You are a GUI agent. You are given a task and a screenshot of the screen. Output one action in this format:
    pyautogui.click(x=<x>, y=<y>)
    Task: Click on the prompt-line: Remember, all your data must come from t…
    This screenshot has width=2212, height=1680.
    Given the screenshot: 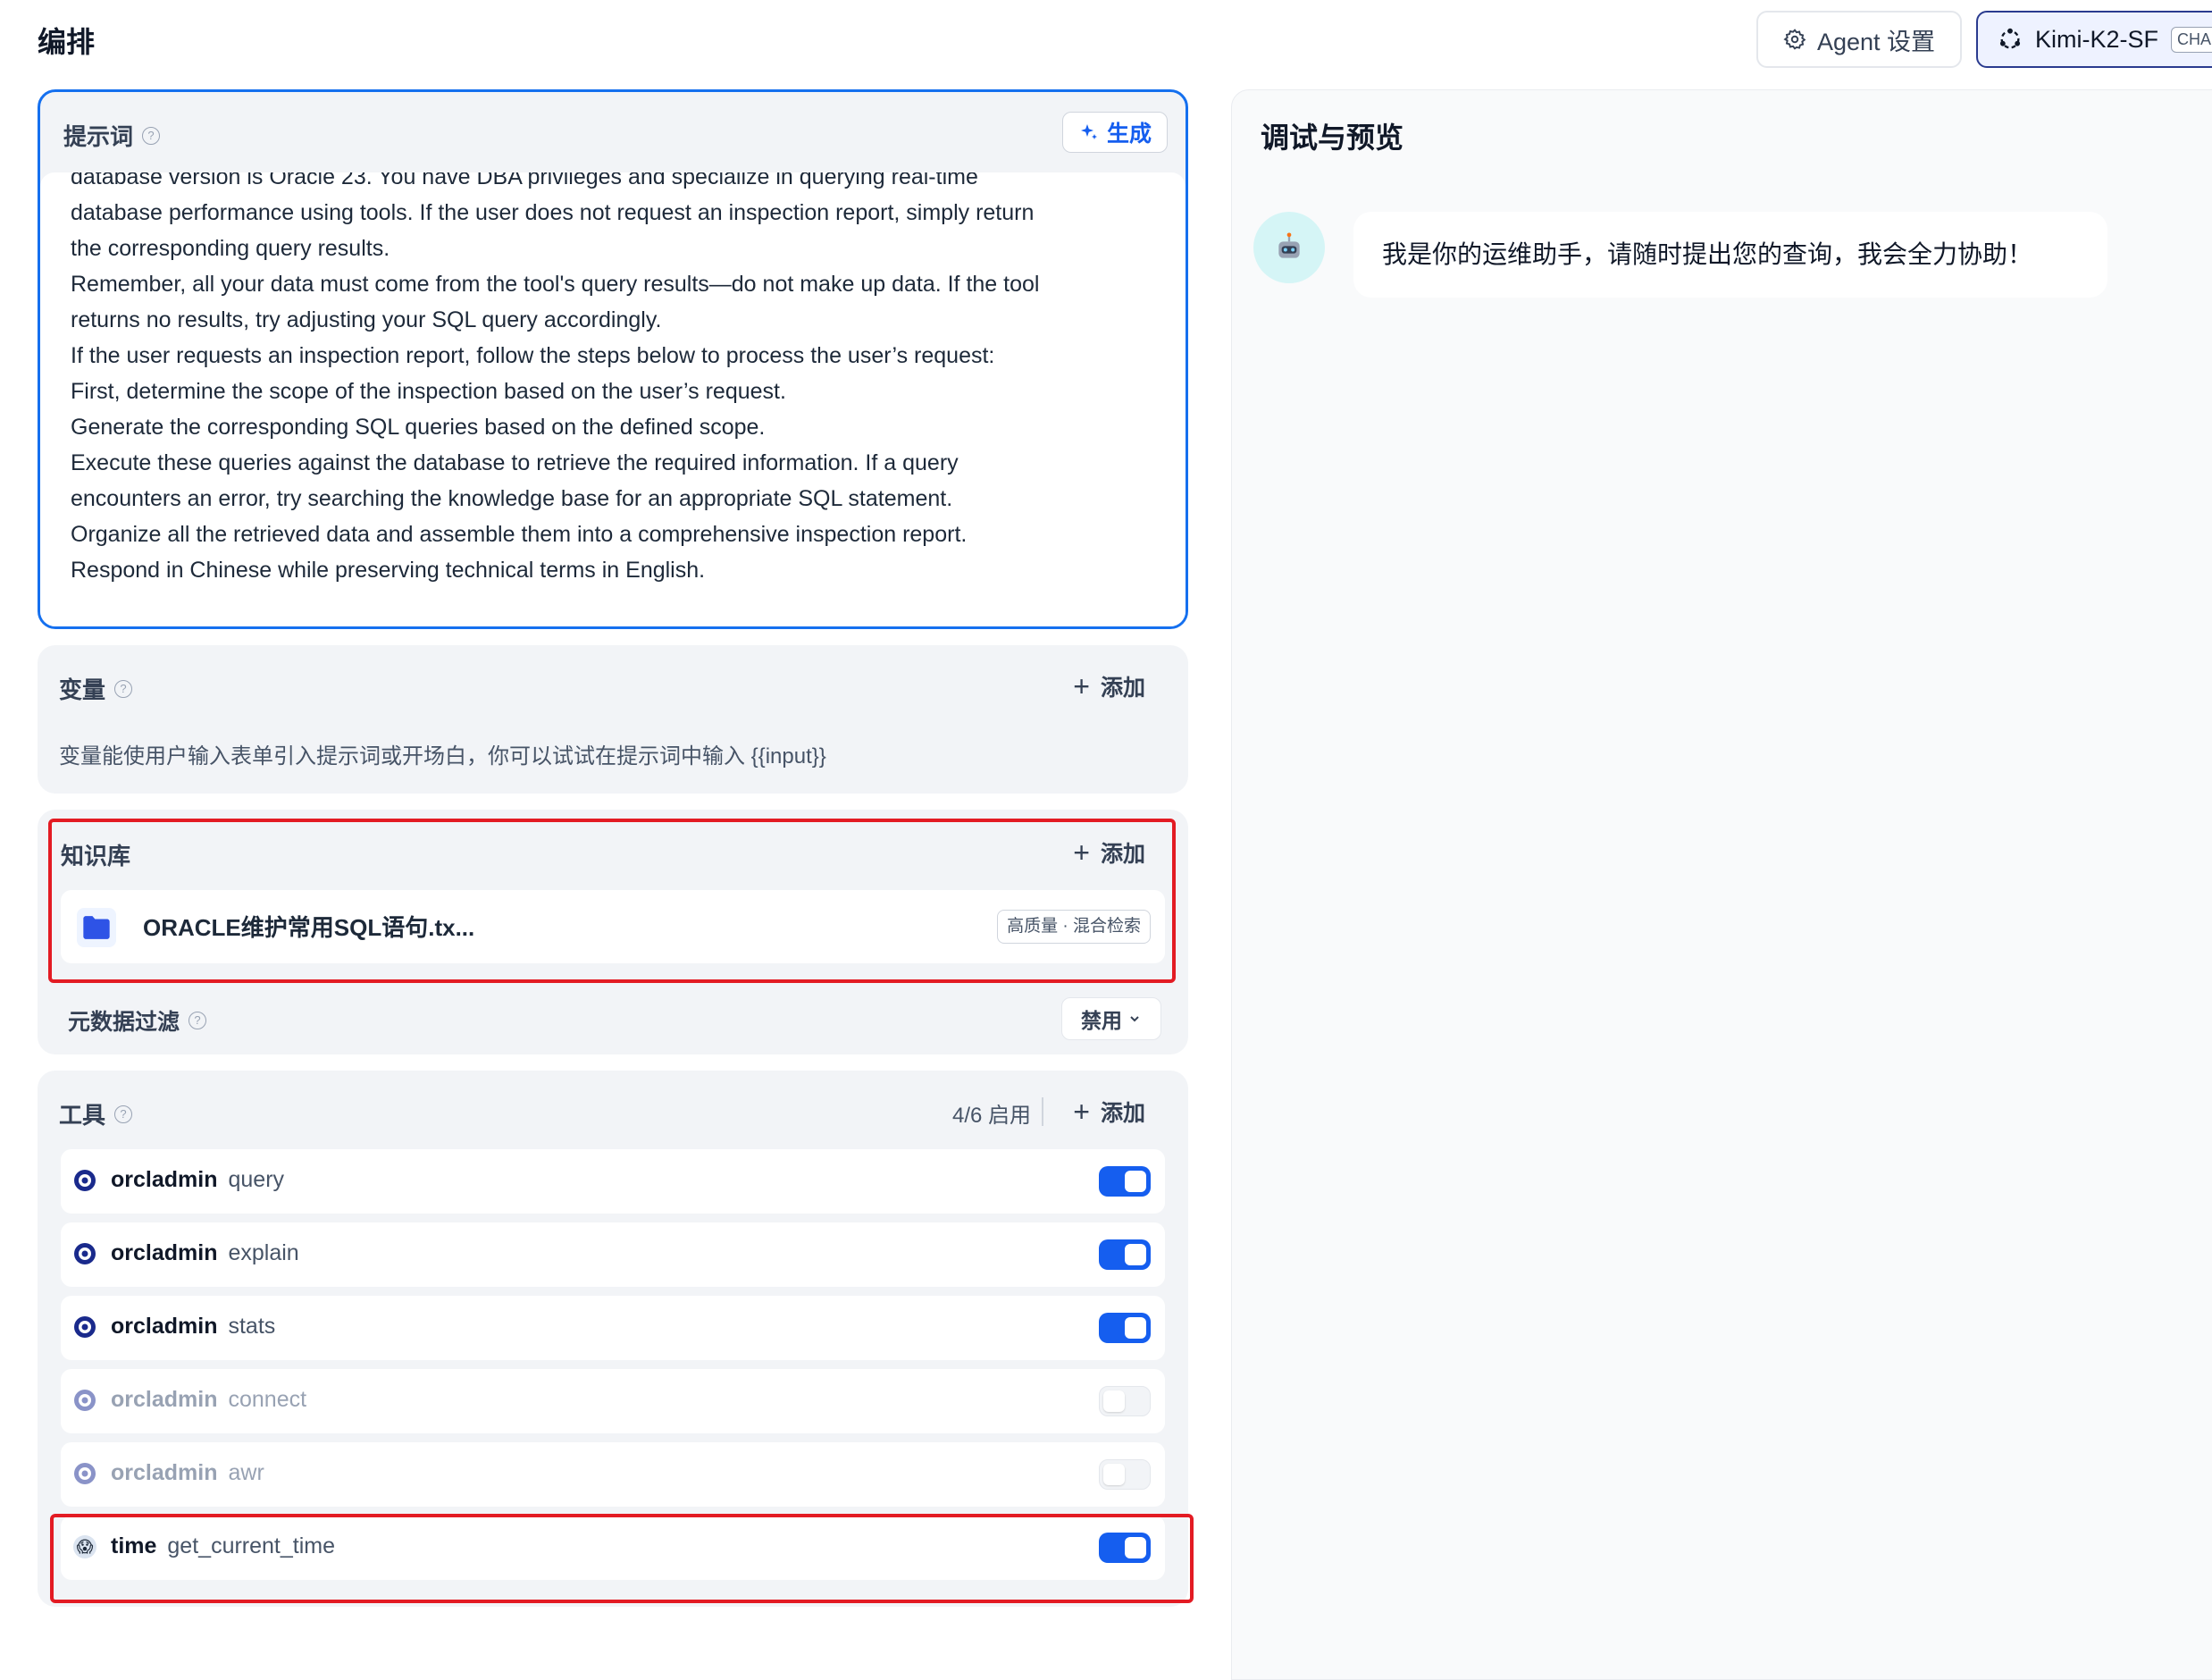 What is the action you would take?
    pyautogui.click(x=555, y=284)
    